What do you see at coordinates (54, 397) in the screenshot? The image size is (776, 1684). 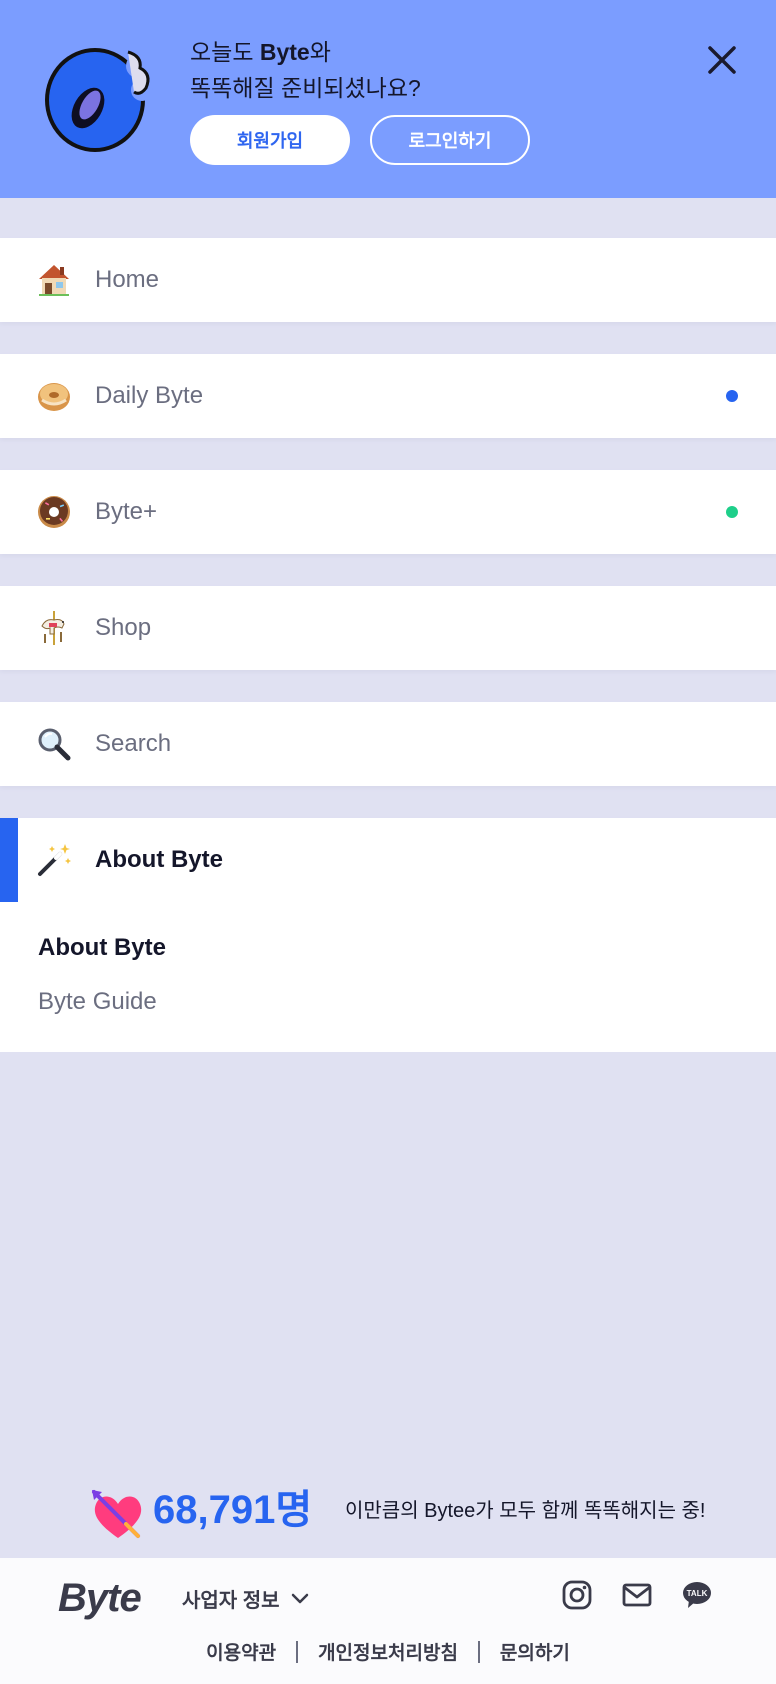 I see `bagel-icon` at bounding box center [54, 397].